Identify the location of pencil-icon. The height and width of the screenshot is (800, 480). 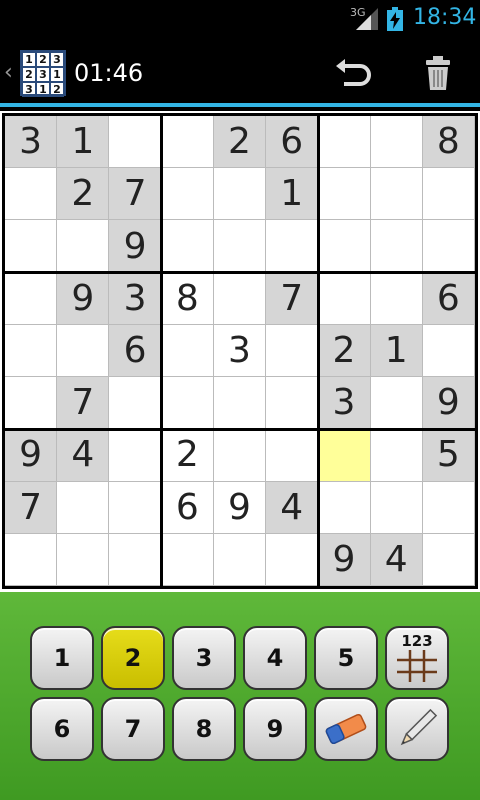
(419, 727).